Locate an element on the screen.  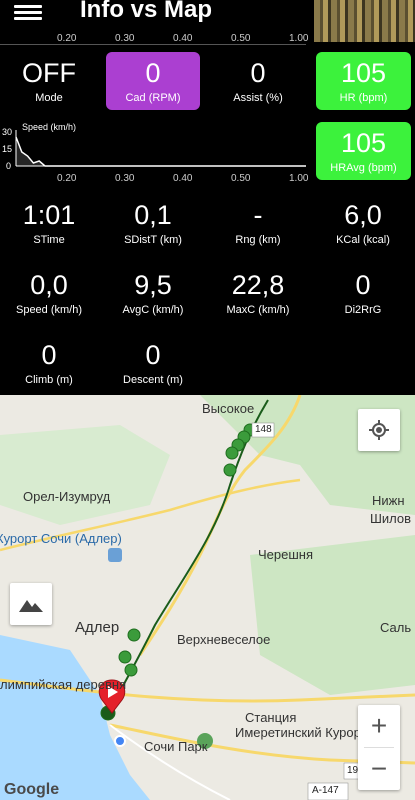
y-tick-label: 0 is located at coordinates (8, 166).